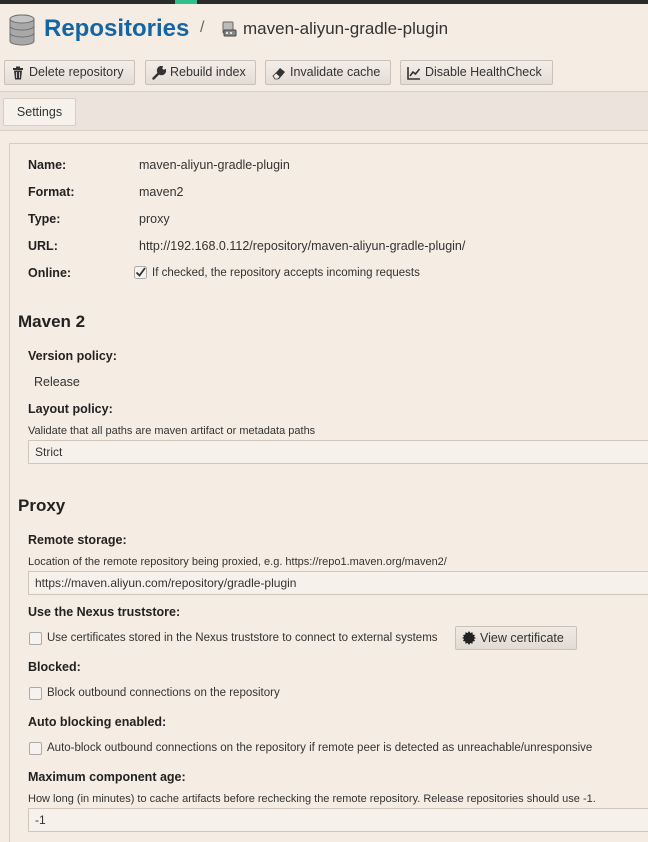 The image size is (648, 842). What do you see at coordinates (140, 272) in the screenshot?
I see `online-checkbox` at bounding box center [140, 272].